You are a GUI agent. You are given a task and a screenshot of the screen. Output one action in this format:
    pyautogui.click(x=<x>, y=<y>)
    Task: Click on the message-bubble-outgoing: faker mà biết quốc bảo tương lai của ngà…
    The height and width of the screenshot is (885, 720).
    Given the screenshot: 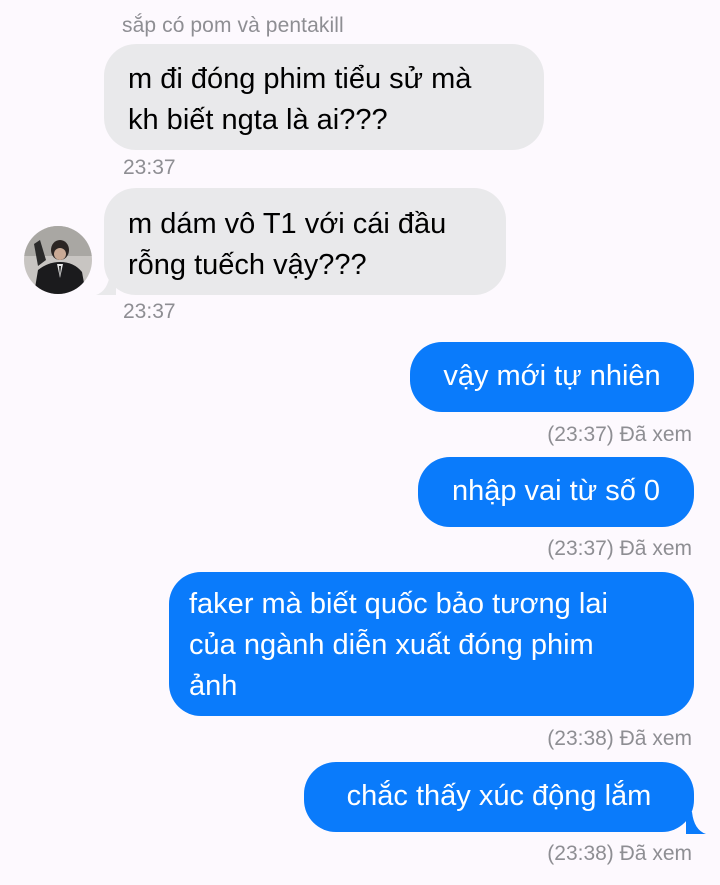 What is the action you would take?
    pyautogui.click(x=431, y=644)
    